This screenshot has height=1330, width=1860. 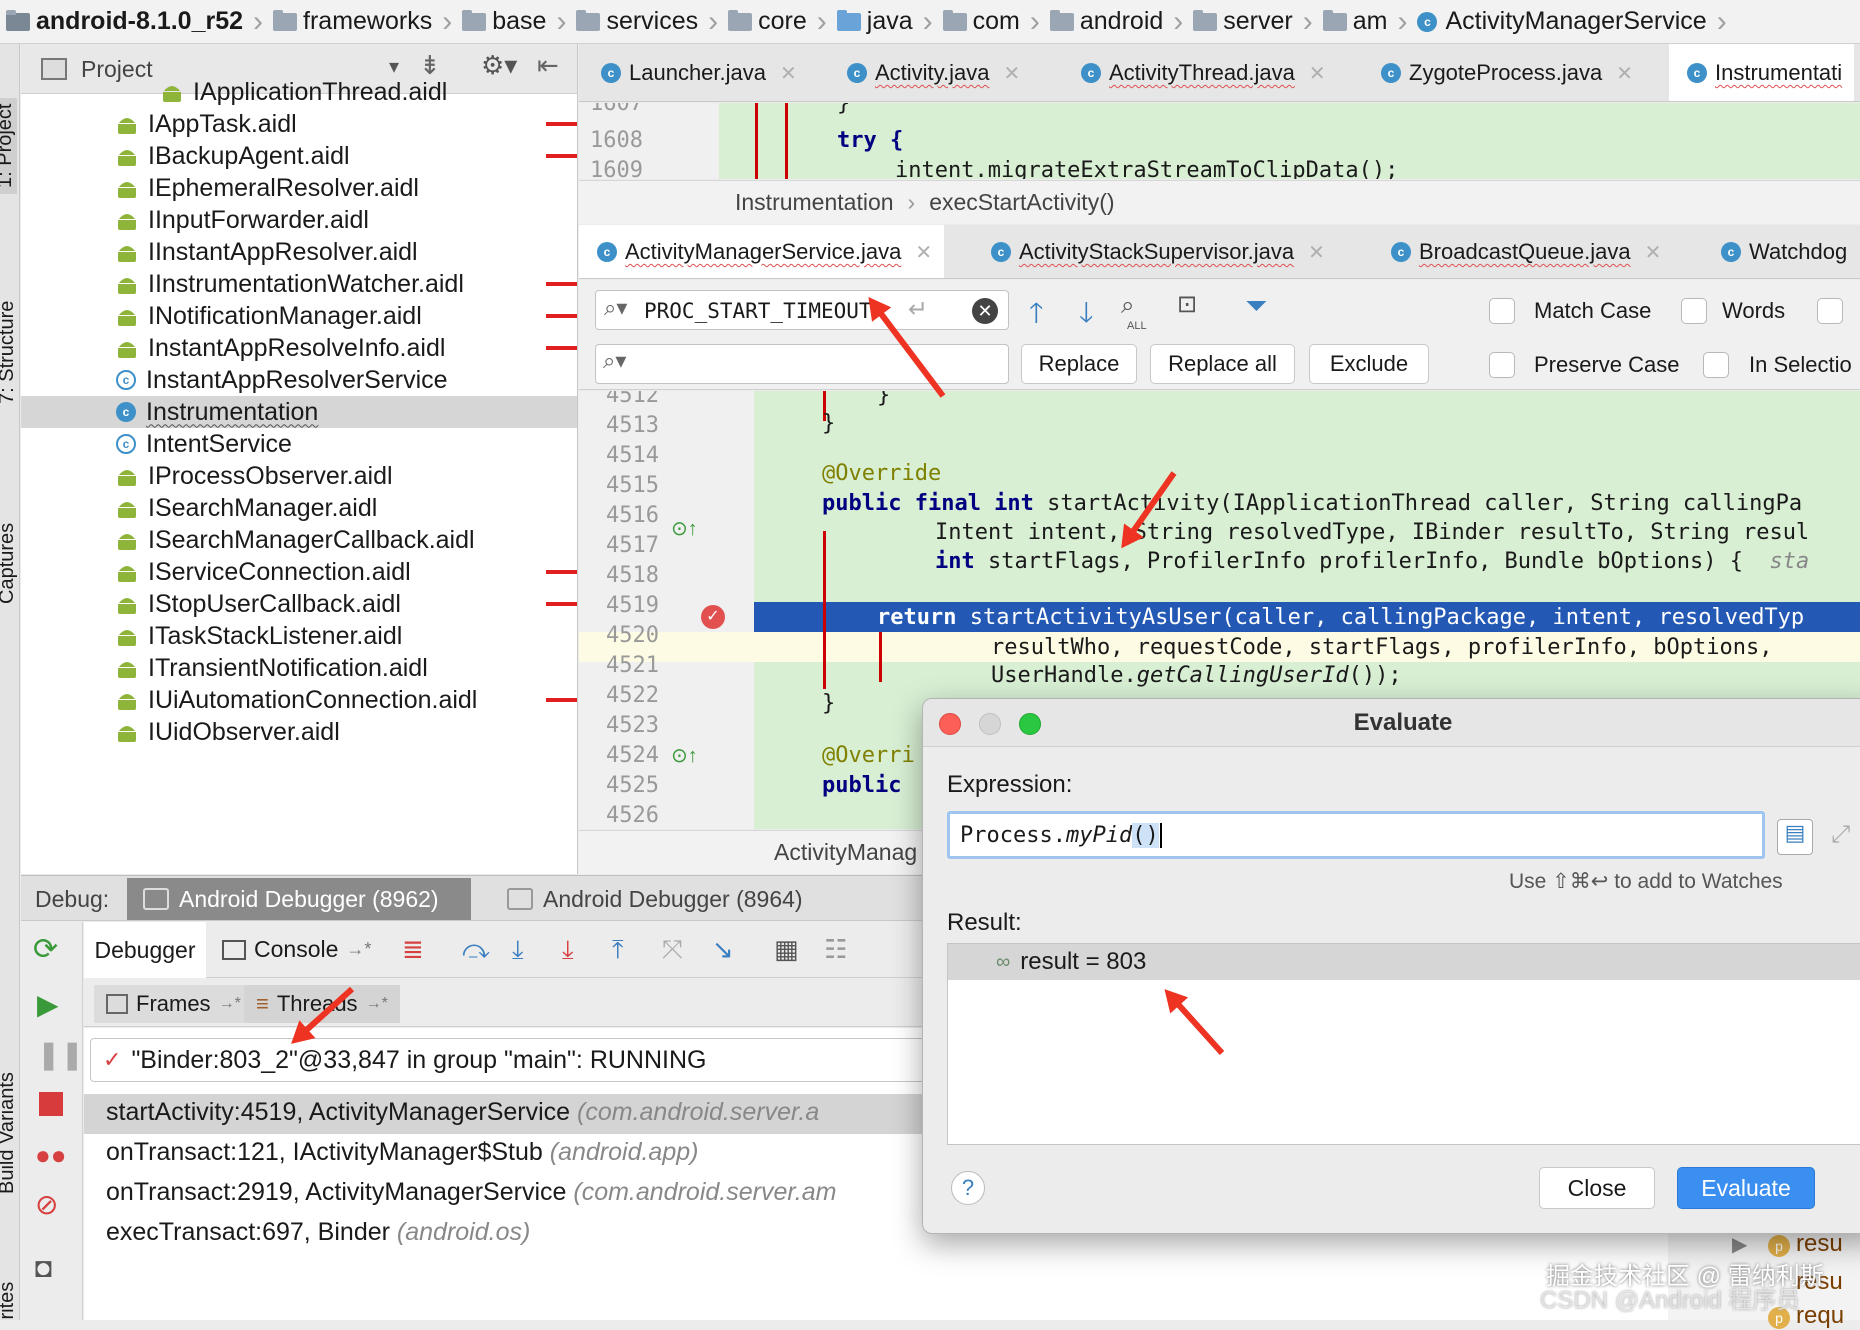 I want to click on next-occurrence-icon: 🡓, so click(x=1086, y=316).